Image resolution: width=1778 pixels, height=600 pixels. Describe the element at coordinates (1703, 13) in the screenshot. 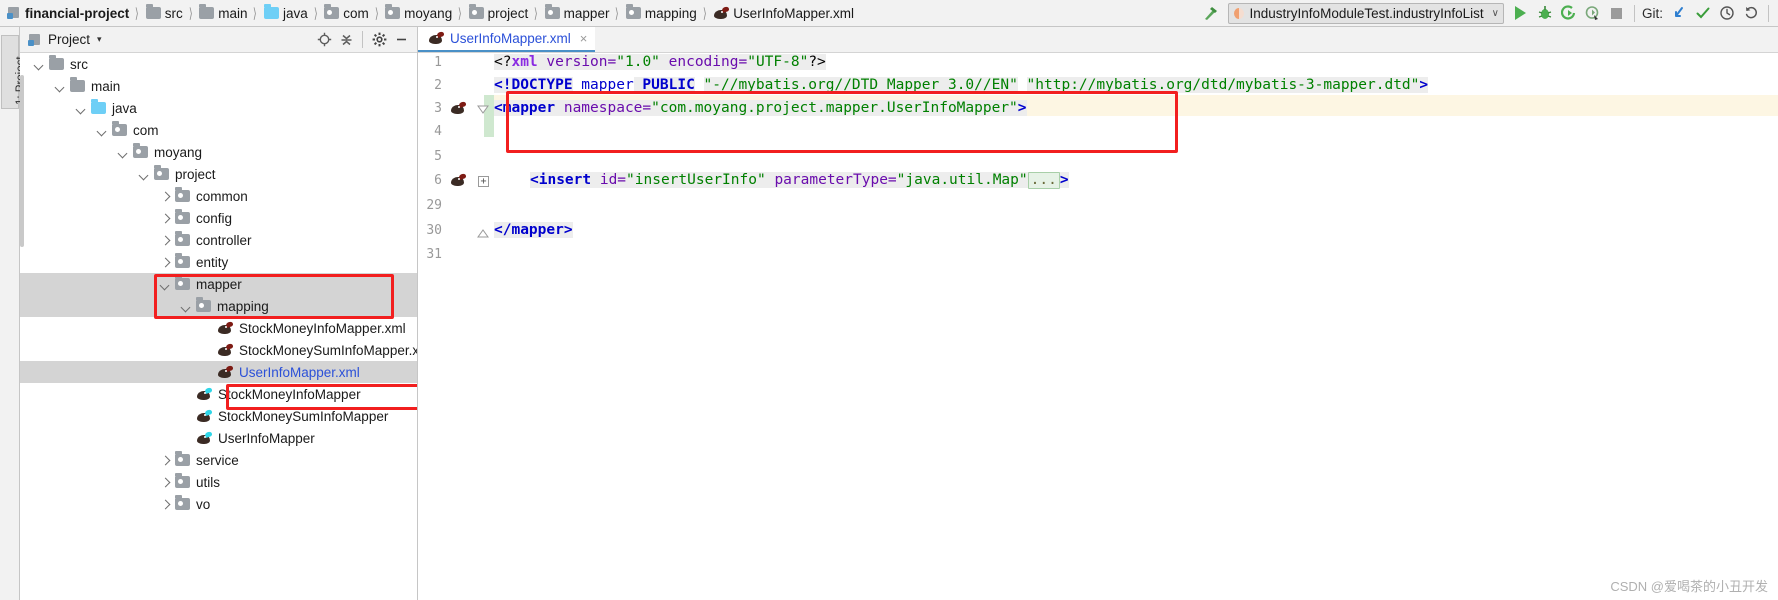

I see `git-commit-button` at that location.